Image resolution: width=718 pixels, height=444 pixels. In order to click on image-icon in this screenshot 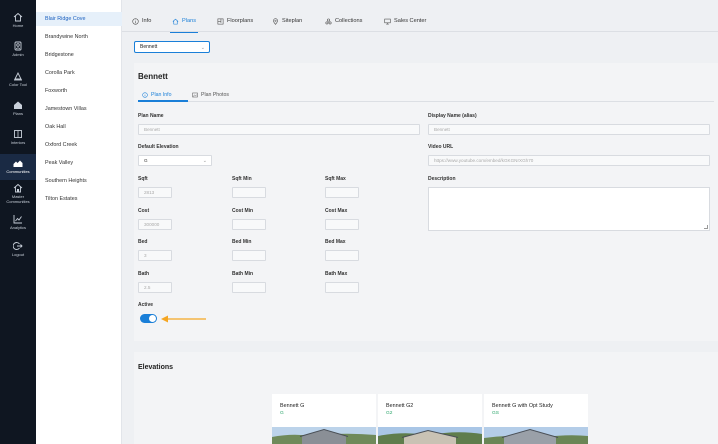, I will do `click(195, 95)`.